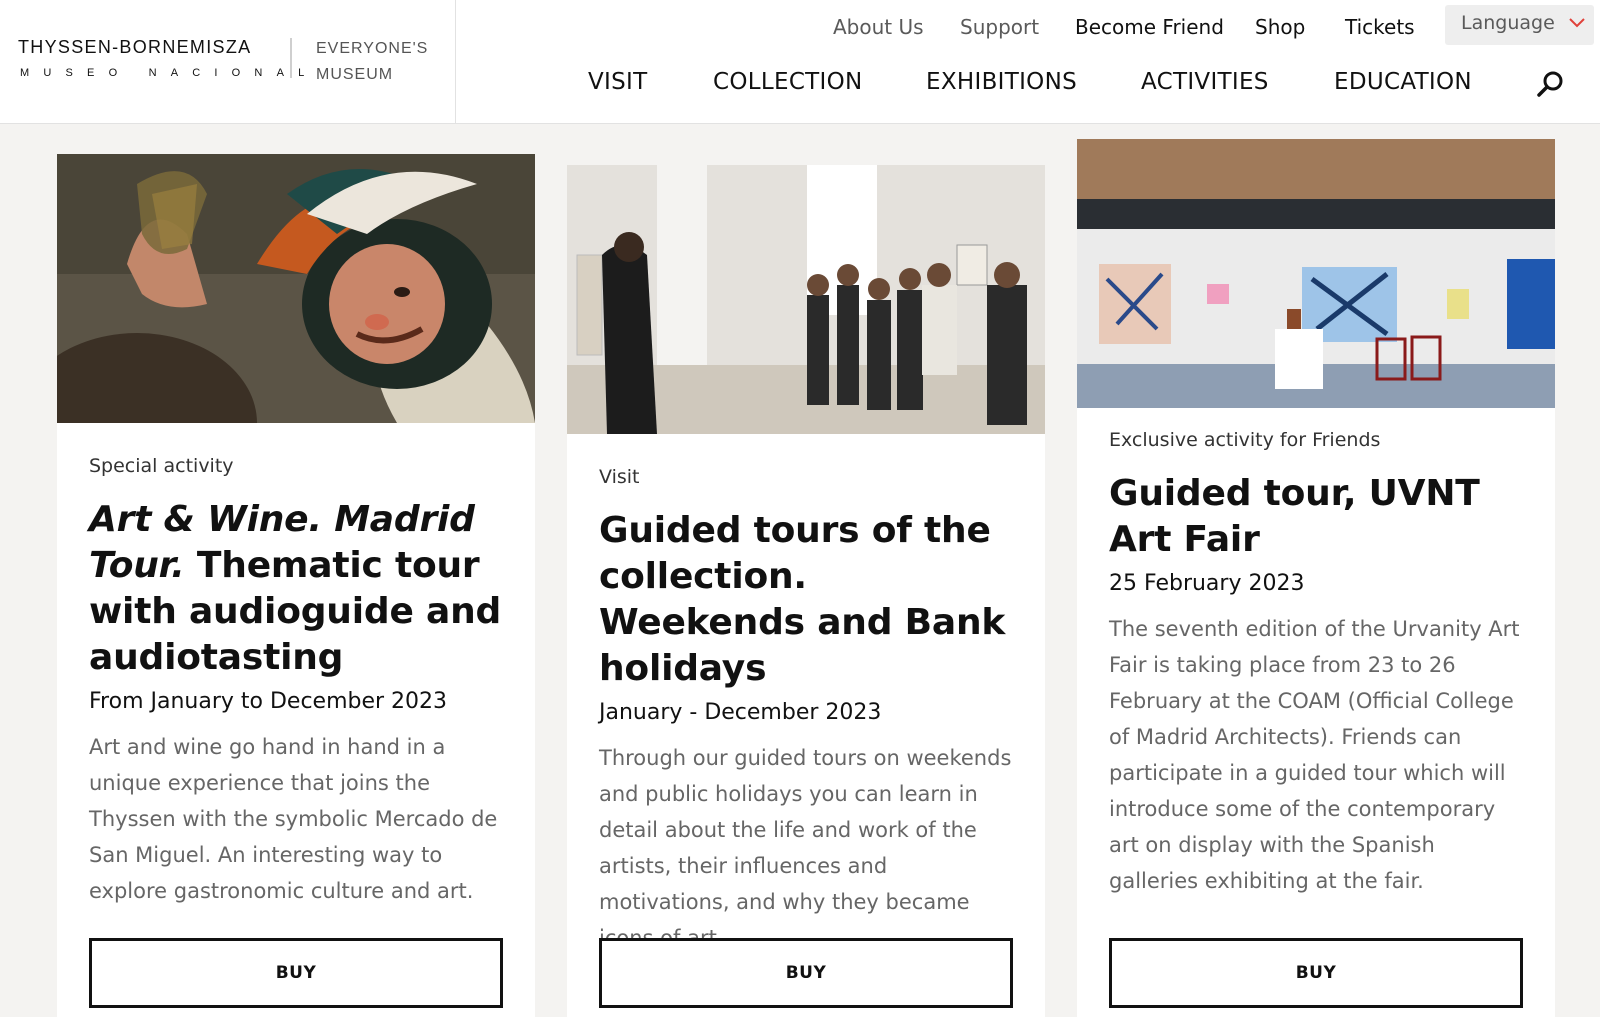 This screenshot has width=1600, height=1017. Describe the element at coordinates (372, 48) in the screenshot. I see `logo-tagline-line1: EVERYONE'S` at that location.